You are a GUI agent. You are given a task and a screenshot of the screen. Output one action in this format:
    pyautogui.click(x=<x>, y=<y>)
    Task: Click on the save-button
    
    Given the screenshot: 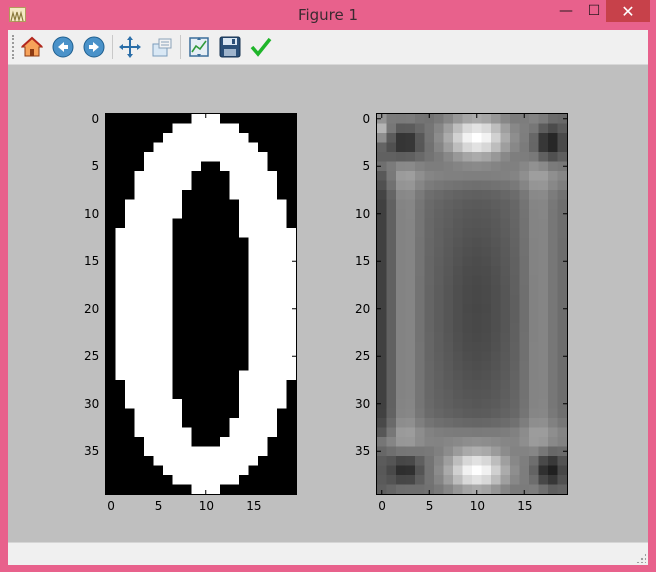 What is the action you would take?
    pyautogui.click(x=230, y=47)
    